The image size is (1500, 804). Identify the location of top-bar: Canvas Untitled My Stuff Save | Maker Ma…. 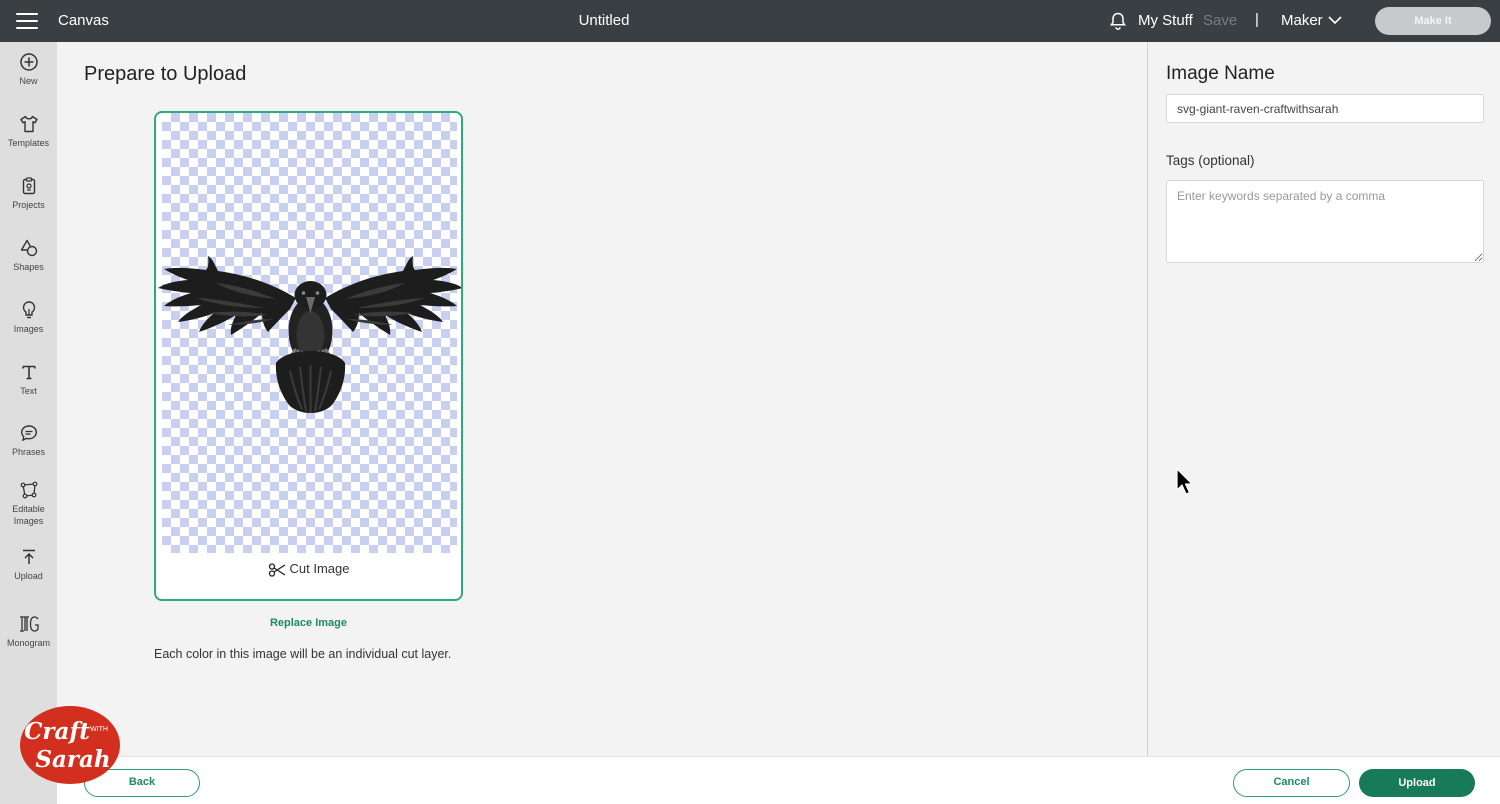
(750, 21).